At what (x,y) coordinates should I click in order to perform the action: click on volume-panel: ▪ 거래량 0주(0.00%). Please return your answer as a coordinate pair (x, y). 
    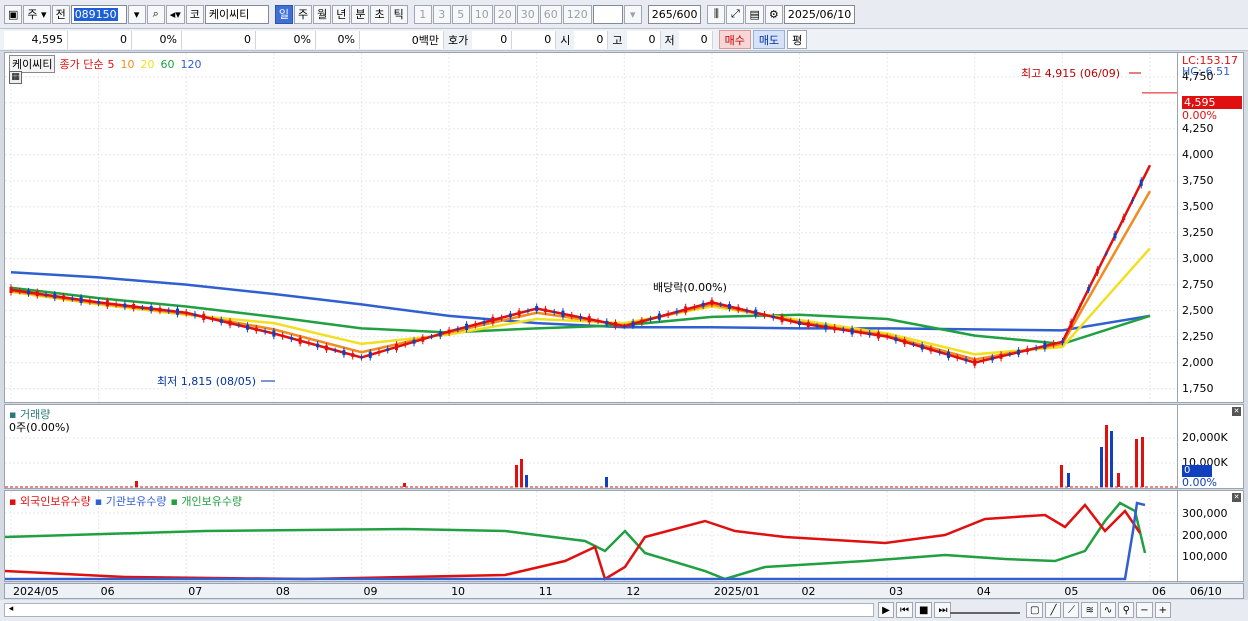
    Looking at the image, I should click on (591, 446).